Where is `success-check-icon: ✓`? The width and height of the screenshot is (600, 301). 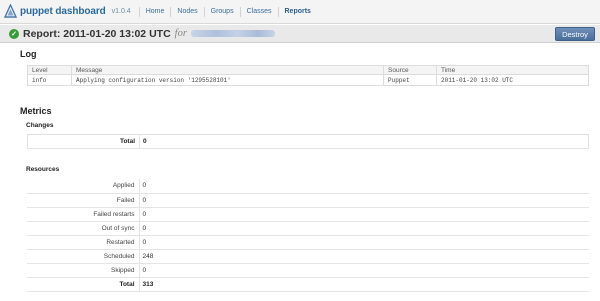 success-check-icon: ✓ is located at coordinates (14, 33).